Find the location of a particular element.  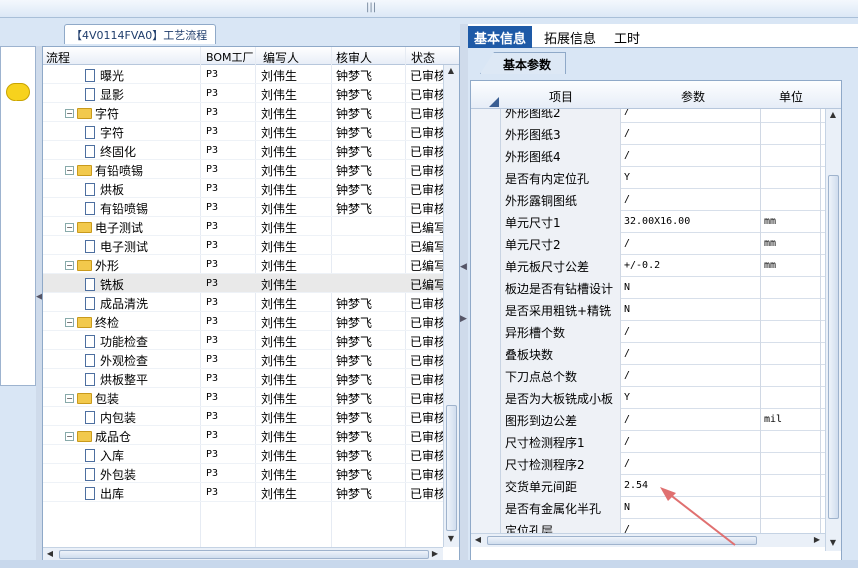

tree-row: 烘板 P3 刘伟生 钟梦飞 已审核 is located at coordinates (243, 188).